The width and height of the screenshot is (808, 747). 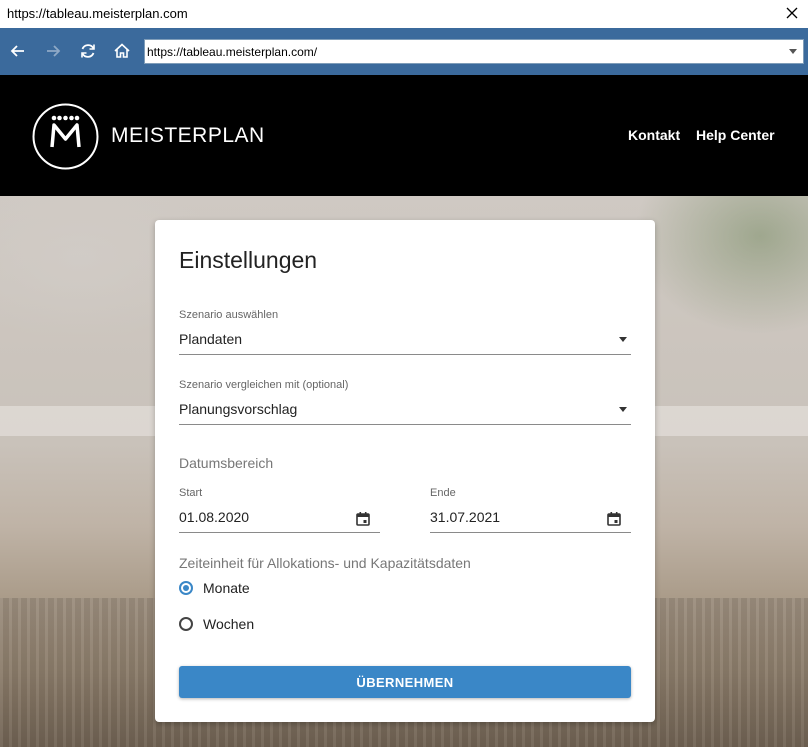 What do you see at coordinates (226, 588) in the screenshot?
I see `radio-label-monate: Monate` at bounding box center [226, 588].